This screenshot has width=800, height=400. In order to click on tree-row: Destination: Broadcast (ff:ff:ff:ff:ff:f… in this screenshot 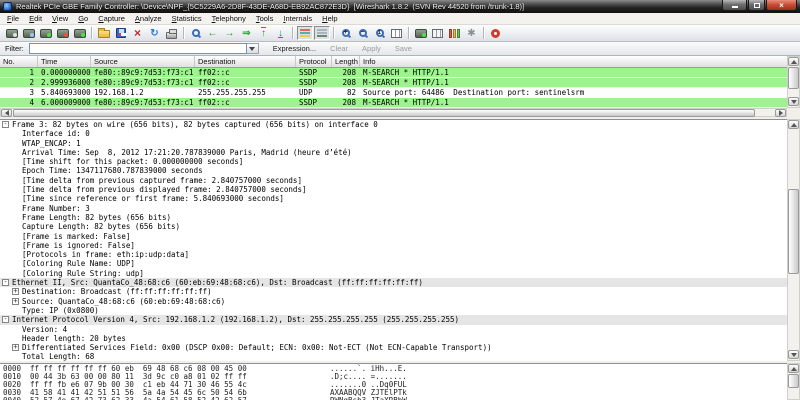, I will do `click(393, 291)`.